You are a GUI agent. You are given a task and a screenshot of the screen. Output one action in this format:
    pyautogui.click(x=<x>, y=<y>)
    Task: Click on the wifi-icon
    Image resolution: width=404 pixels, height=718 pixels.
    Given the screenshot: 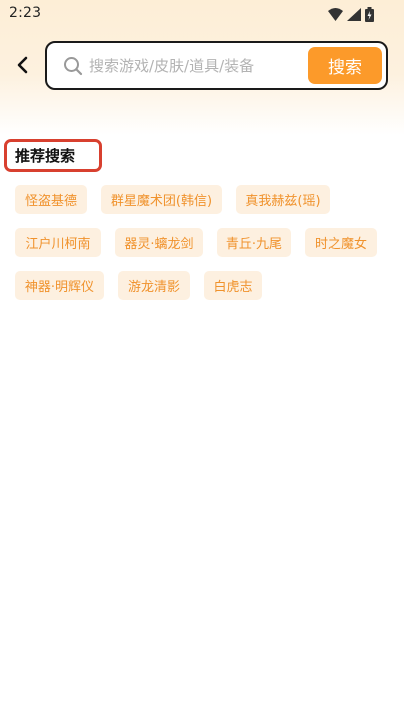 What is the action you would take?
    pyautogui.click(x=335, y=14)
    